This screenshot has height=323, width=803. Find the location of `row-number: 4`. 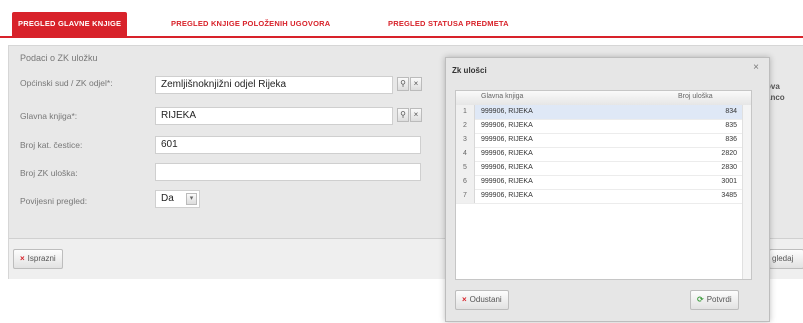

row-number: 4 is located at coordinates (465, 154).